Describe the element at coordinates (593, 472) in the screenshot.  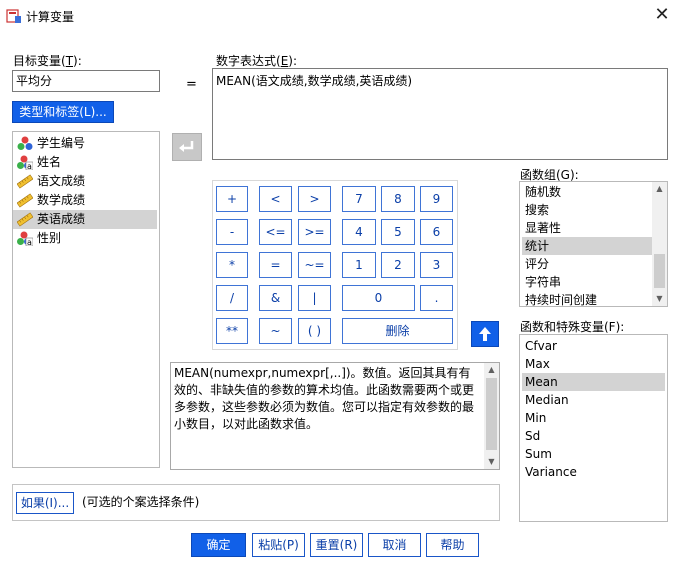
I see `list-item: Variance` at that location.